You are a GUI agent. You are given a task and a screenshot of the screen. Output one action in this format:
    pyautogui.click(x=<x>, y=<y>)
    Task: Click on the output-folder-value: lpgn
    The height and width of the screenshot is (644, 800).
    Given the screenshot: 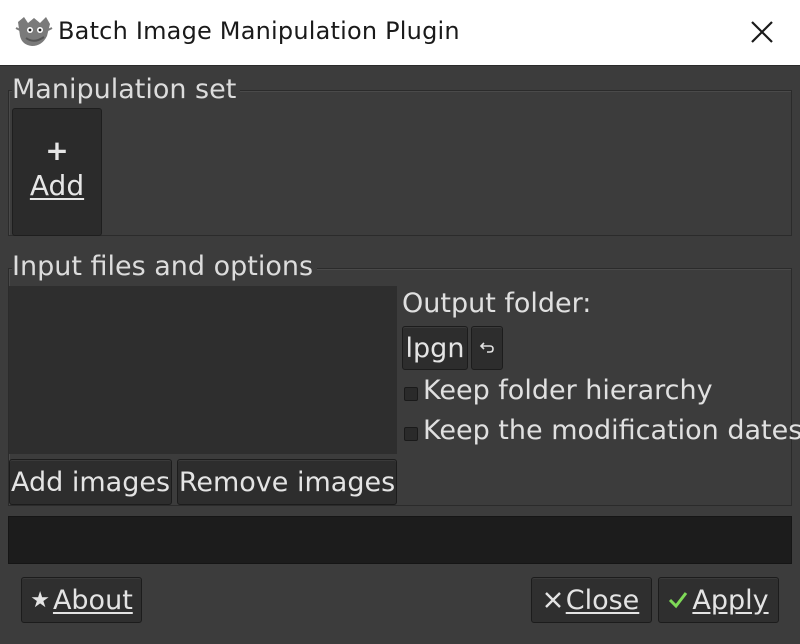 What is the action you would take?
    pyautogui.click(x=435, y=348)
    